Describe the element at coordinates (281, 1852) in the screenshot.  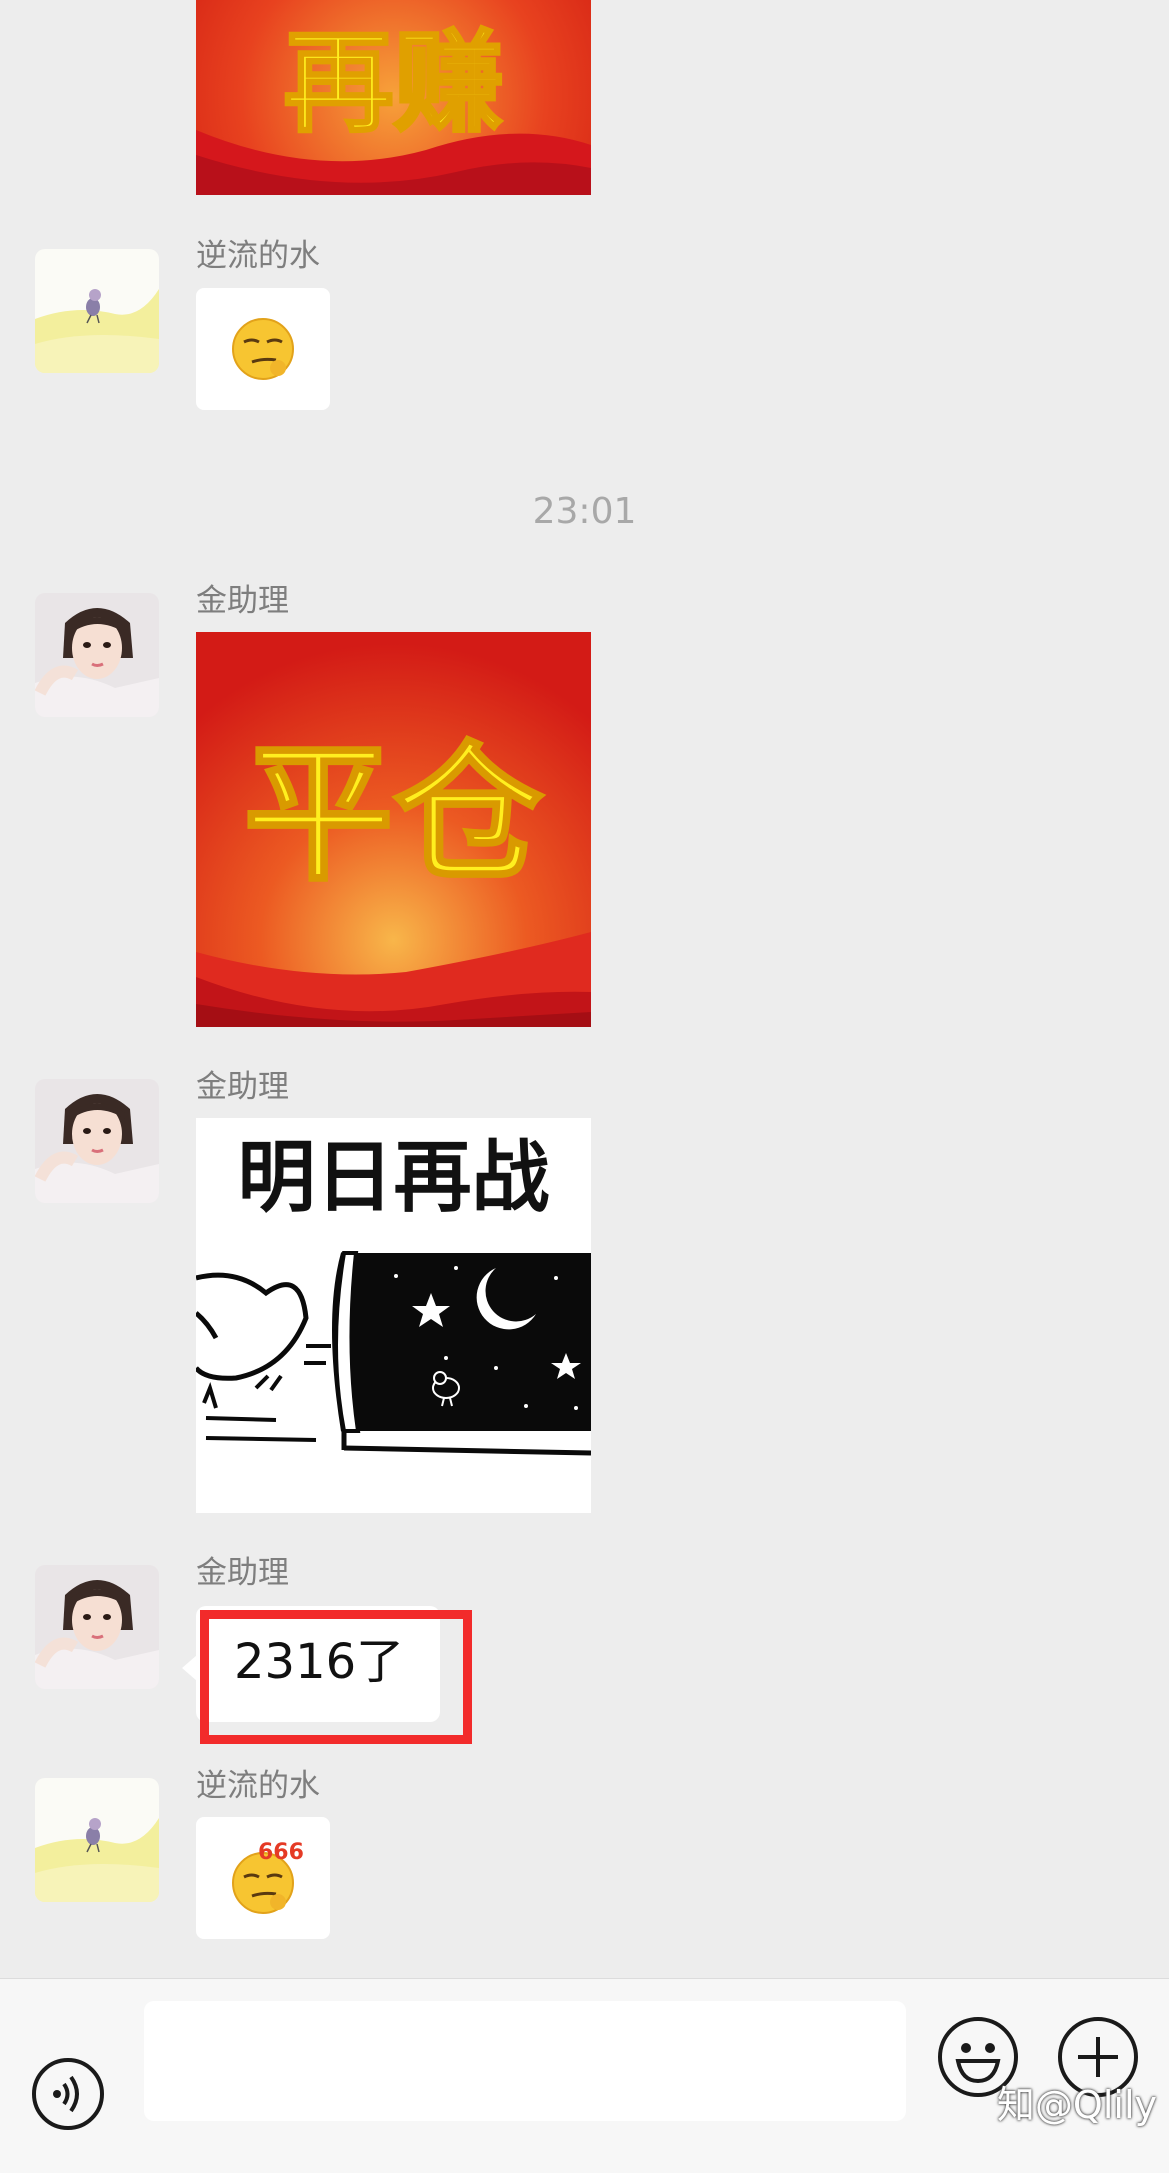
I see `emoji-666-label: 666` at that location.